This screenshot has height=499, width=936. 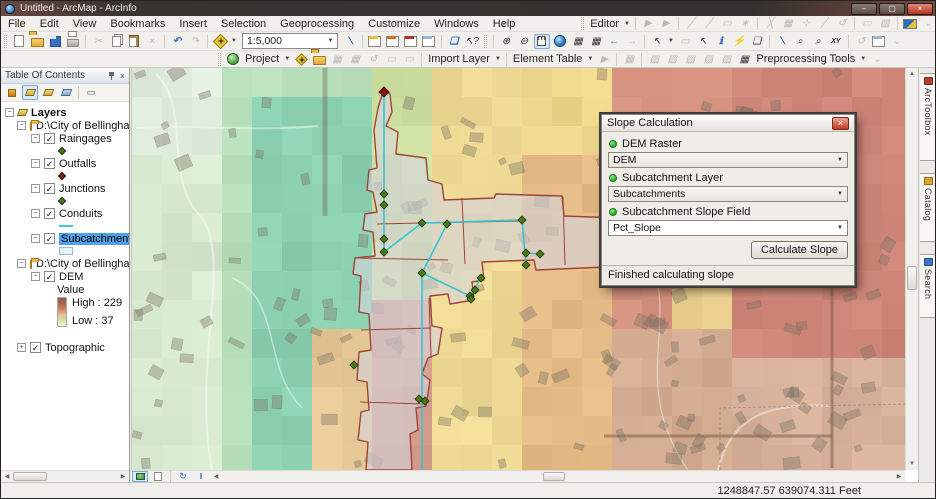 What do you see at coordinates (301, 59) in the screenshot?
I see `new-project-icon` at bounding box center [301, 59].